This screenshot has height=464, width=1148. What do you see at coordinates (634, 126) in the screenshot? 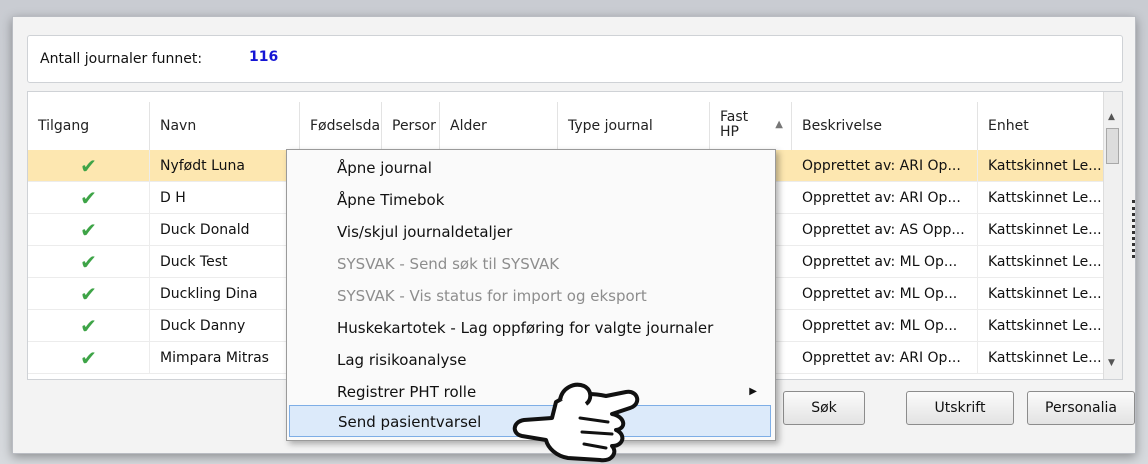
I see `col-header-type-journal: Type journal` at bounding box center [634, 126].